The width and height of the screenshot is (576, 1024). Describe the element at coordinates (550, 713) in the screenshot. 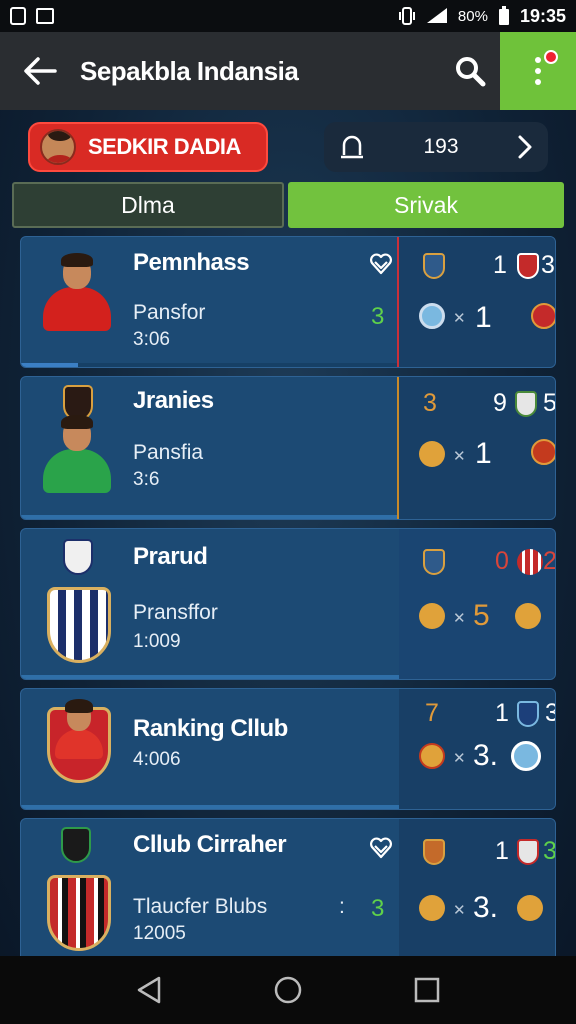

I see `score-c: 3` at that location.